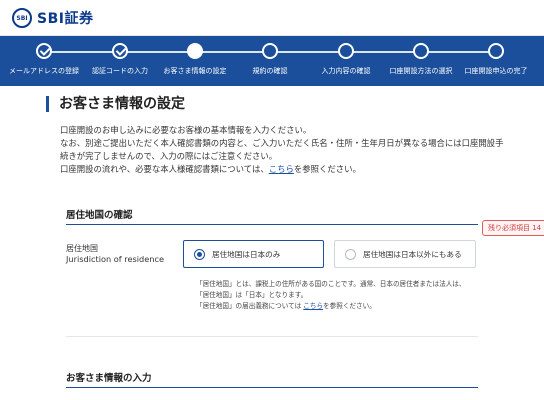 The image size is (544, 400). What do you see at coordinates (164, 169) in the screenshot?
I see `intro-line-4-pre: 口座開設の流れや、必要な本人様確認書類については、` at bounding box center [164, 169].